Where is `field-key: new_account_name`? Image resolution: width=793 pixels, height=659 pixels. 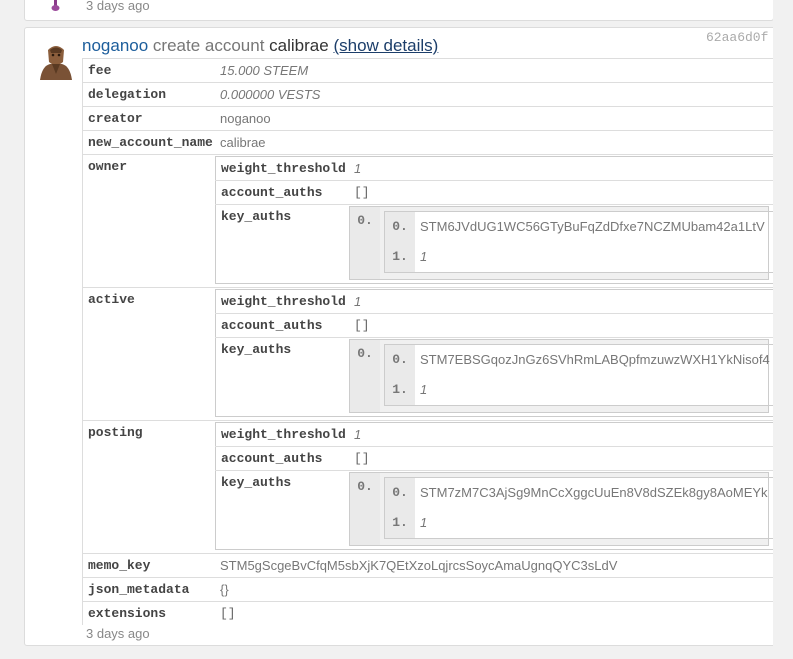 field-key: new_account_name is located at coordinates (148, 142).